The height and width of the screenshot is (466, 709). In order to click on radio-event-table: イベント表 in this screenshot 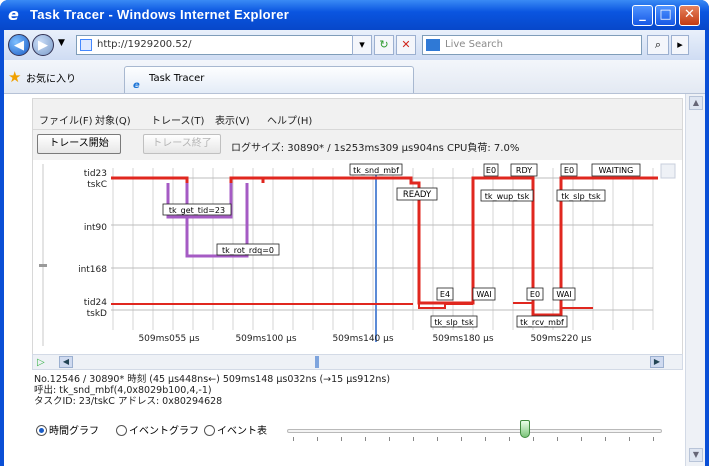, I will do `click(235, 429)`.